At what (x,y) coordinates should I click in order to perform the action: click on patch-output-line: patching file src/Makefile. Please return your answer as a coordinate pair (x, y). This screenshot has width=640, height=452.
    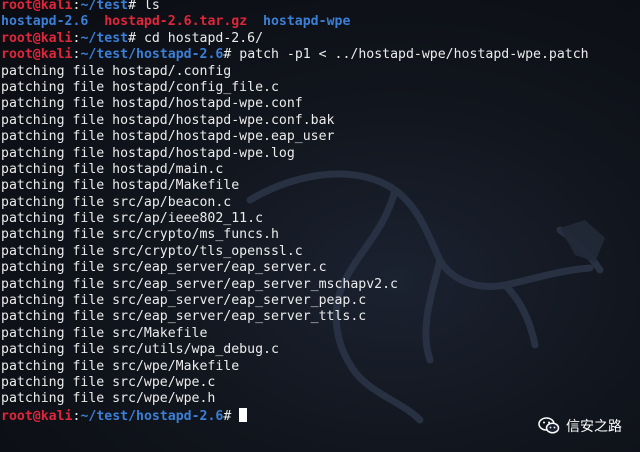
    Looking at the image, I should click on (320, 334).